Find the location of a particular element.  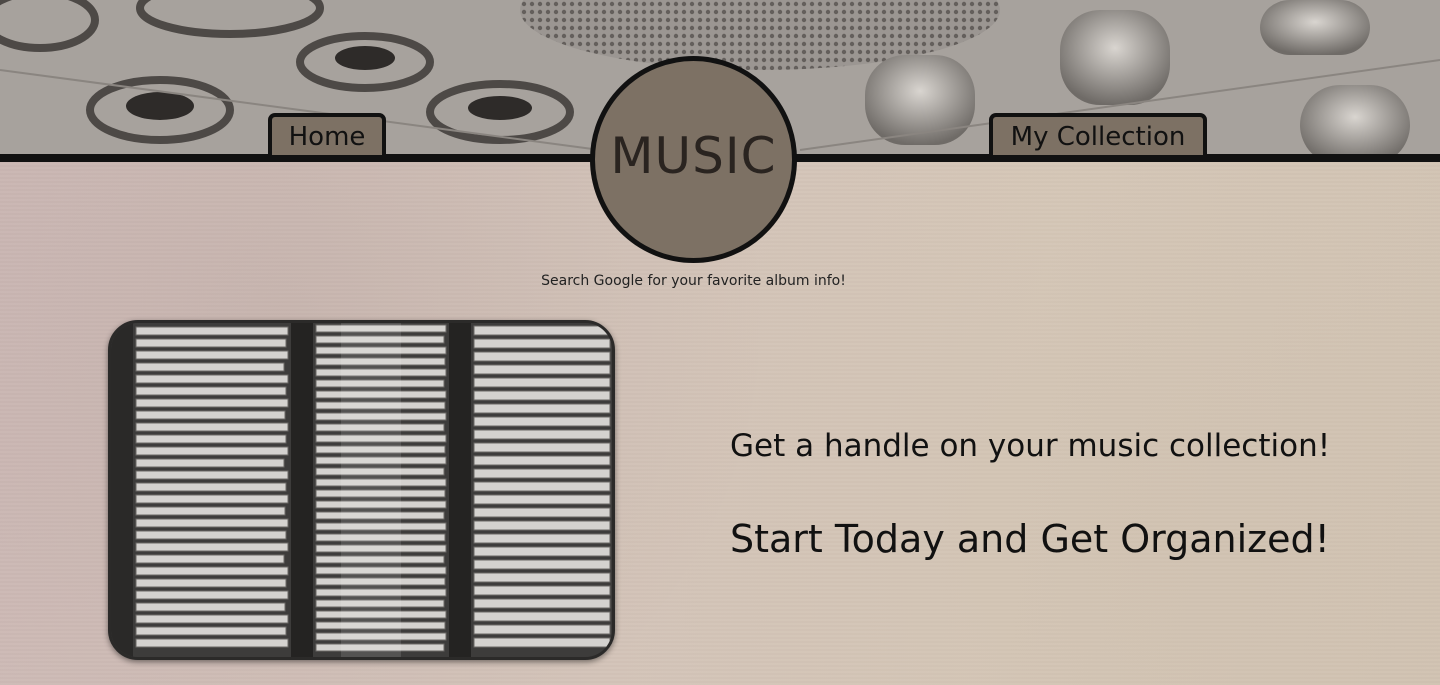

tagline-primary: Get a handle on your music collection! is located at coordinates (1030, 446).